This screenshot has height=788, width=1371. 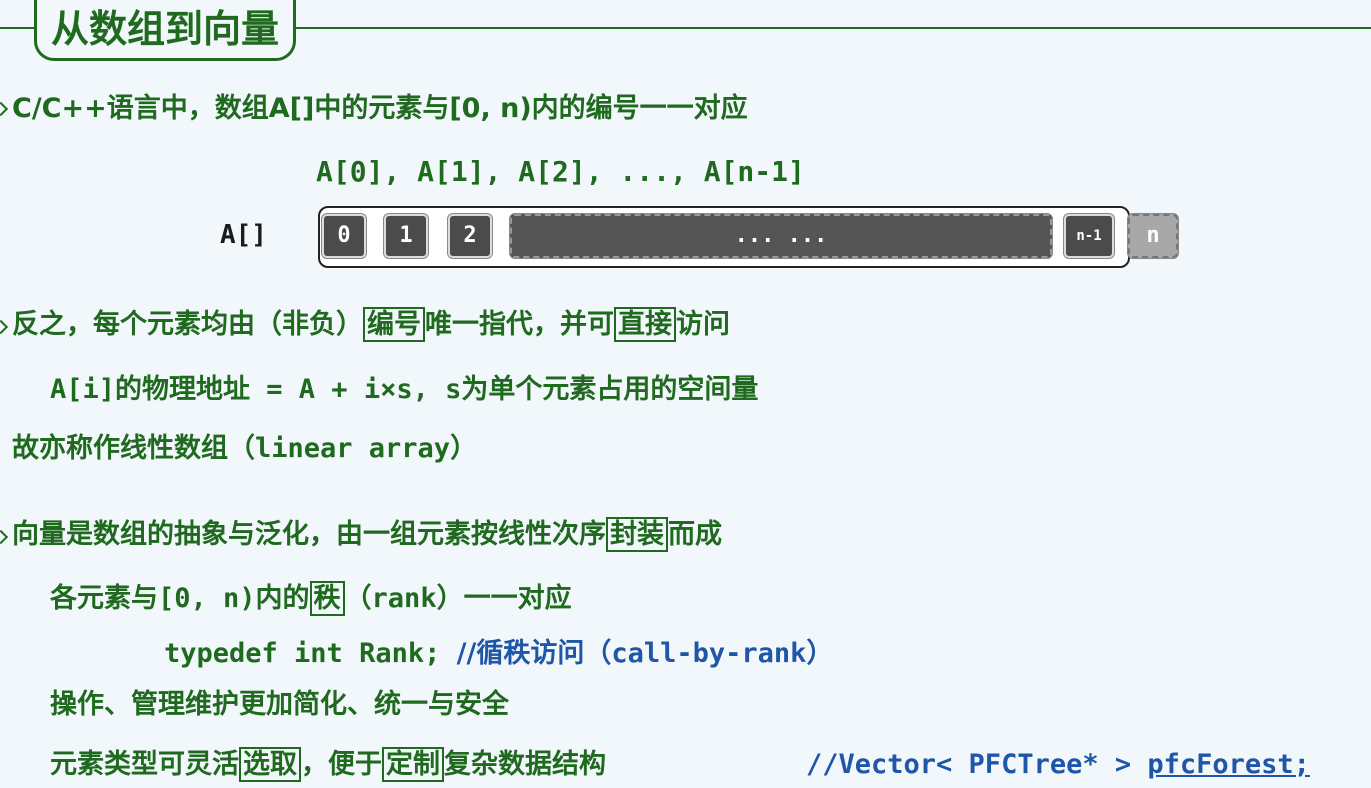 I want to click on array-cell-1: 1, so click(x=406, y=236).